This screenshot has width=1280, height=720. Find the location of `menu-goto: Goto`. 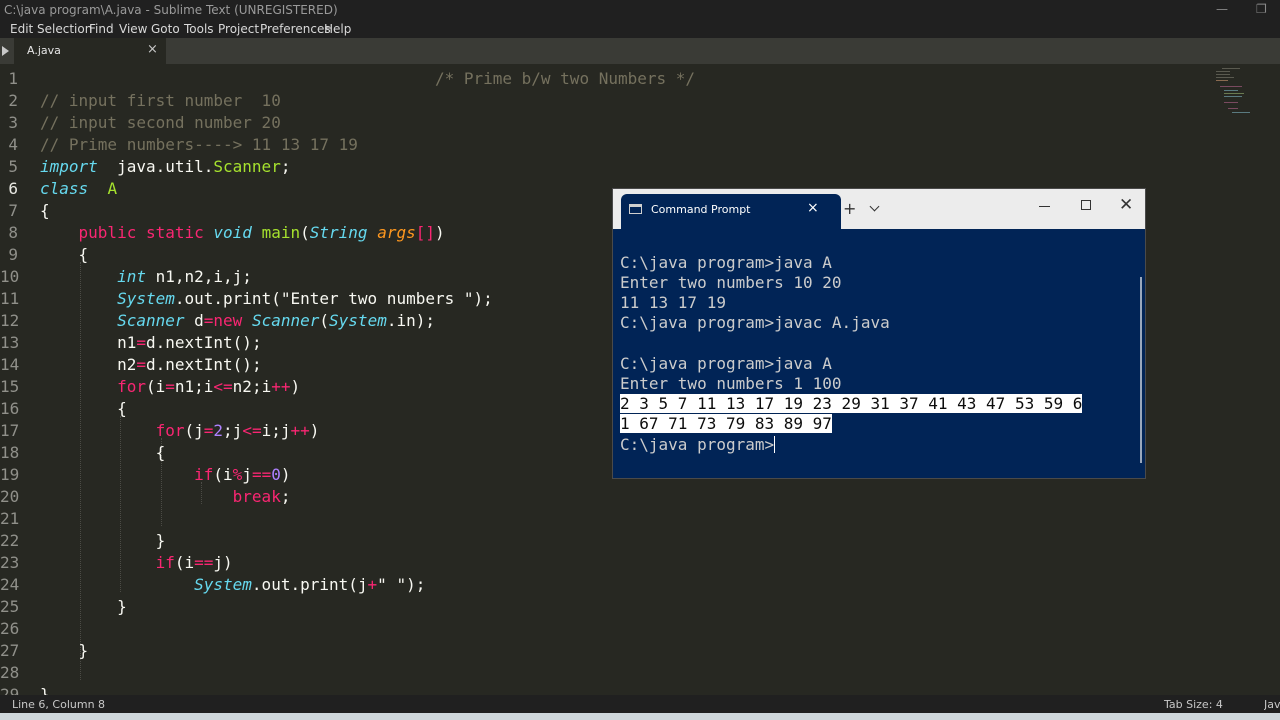

menu-goto: Goto is located at coordinates (165, 29).